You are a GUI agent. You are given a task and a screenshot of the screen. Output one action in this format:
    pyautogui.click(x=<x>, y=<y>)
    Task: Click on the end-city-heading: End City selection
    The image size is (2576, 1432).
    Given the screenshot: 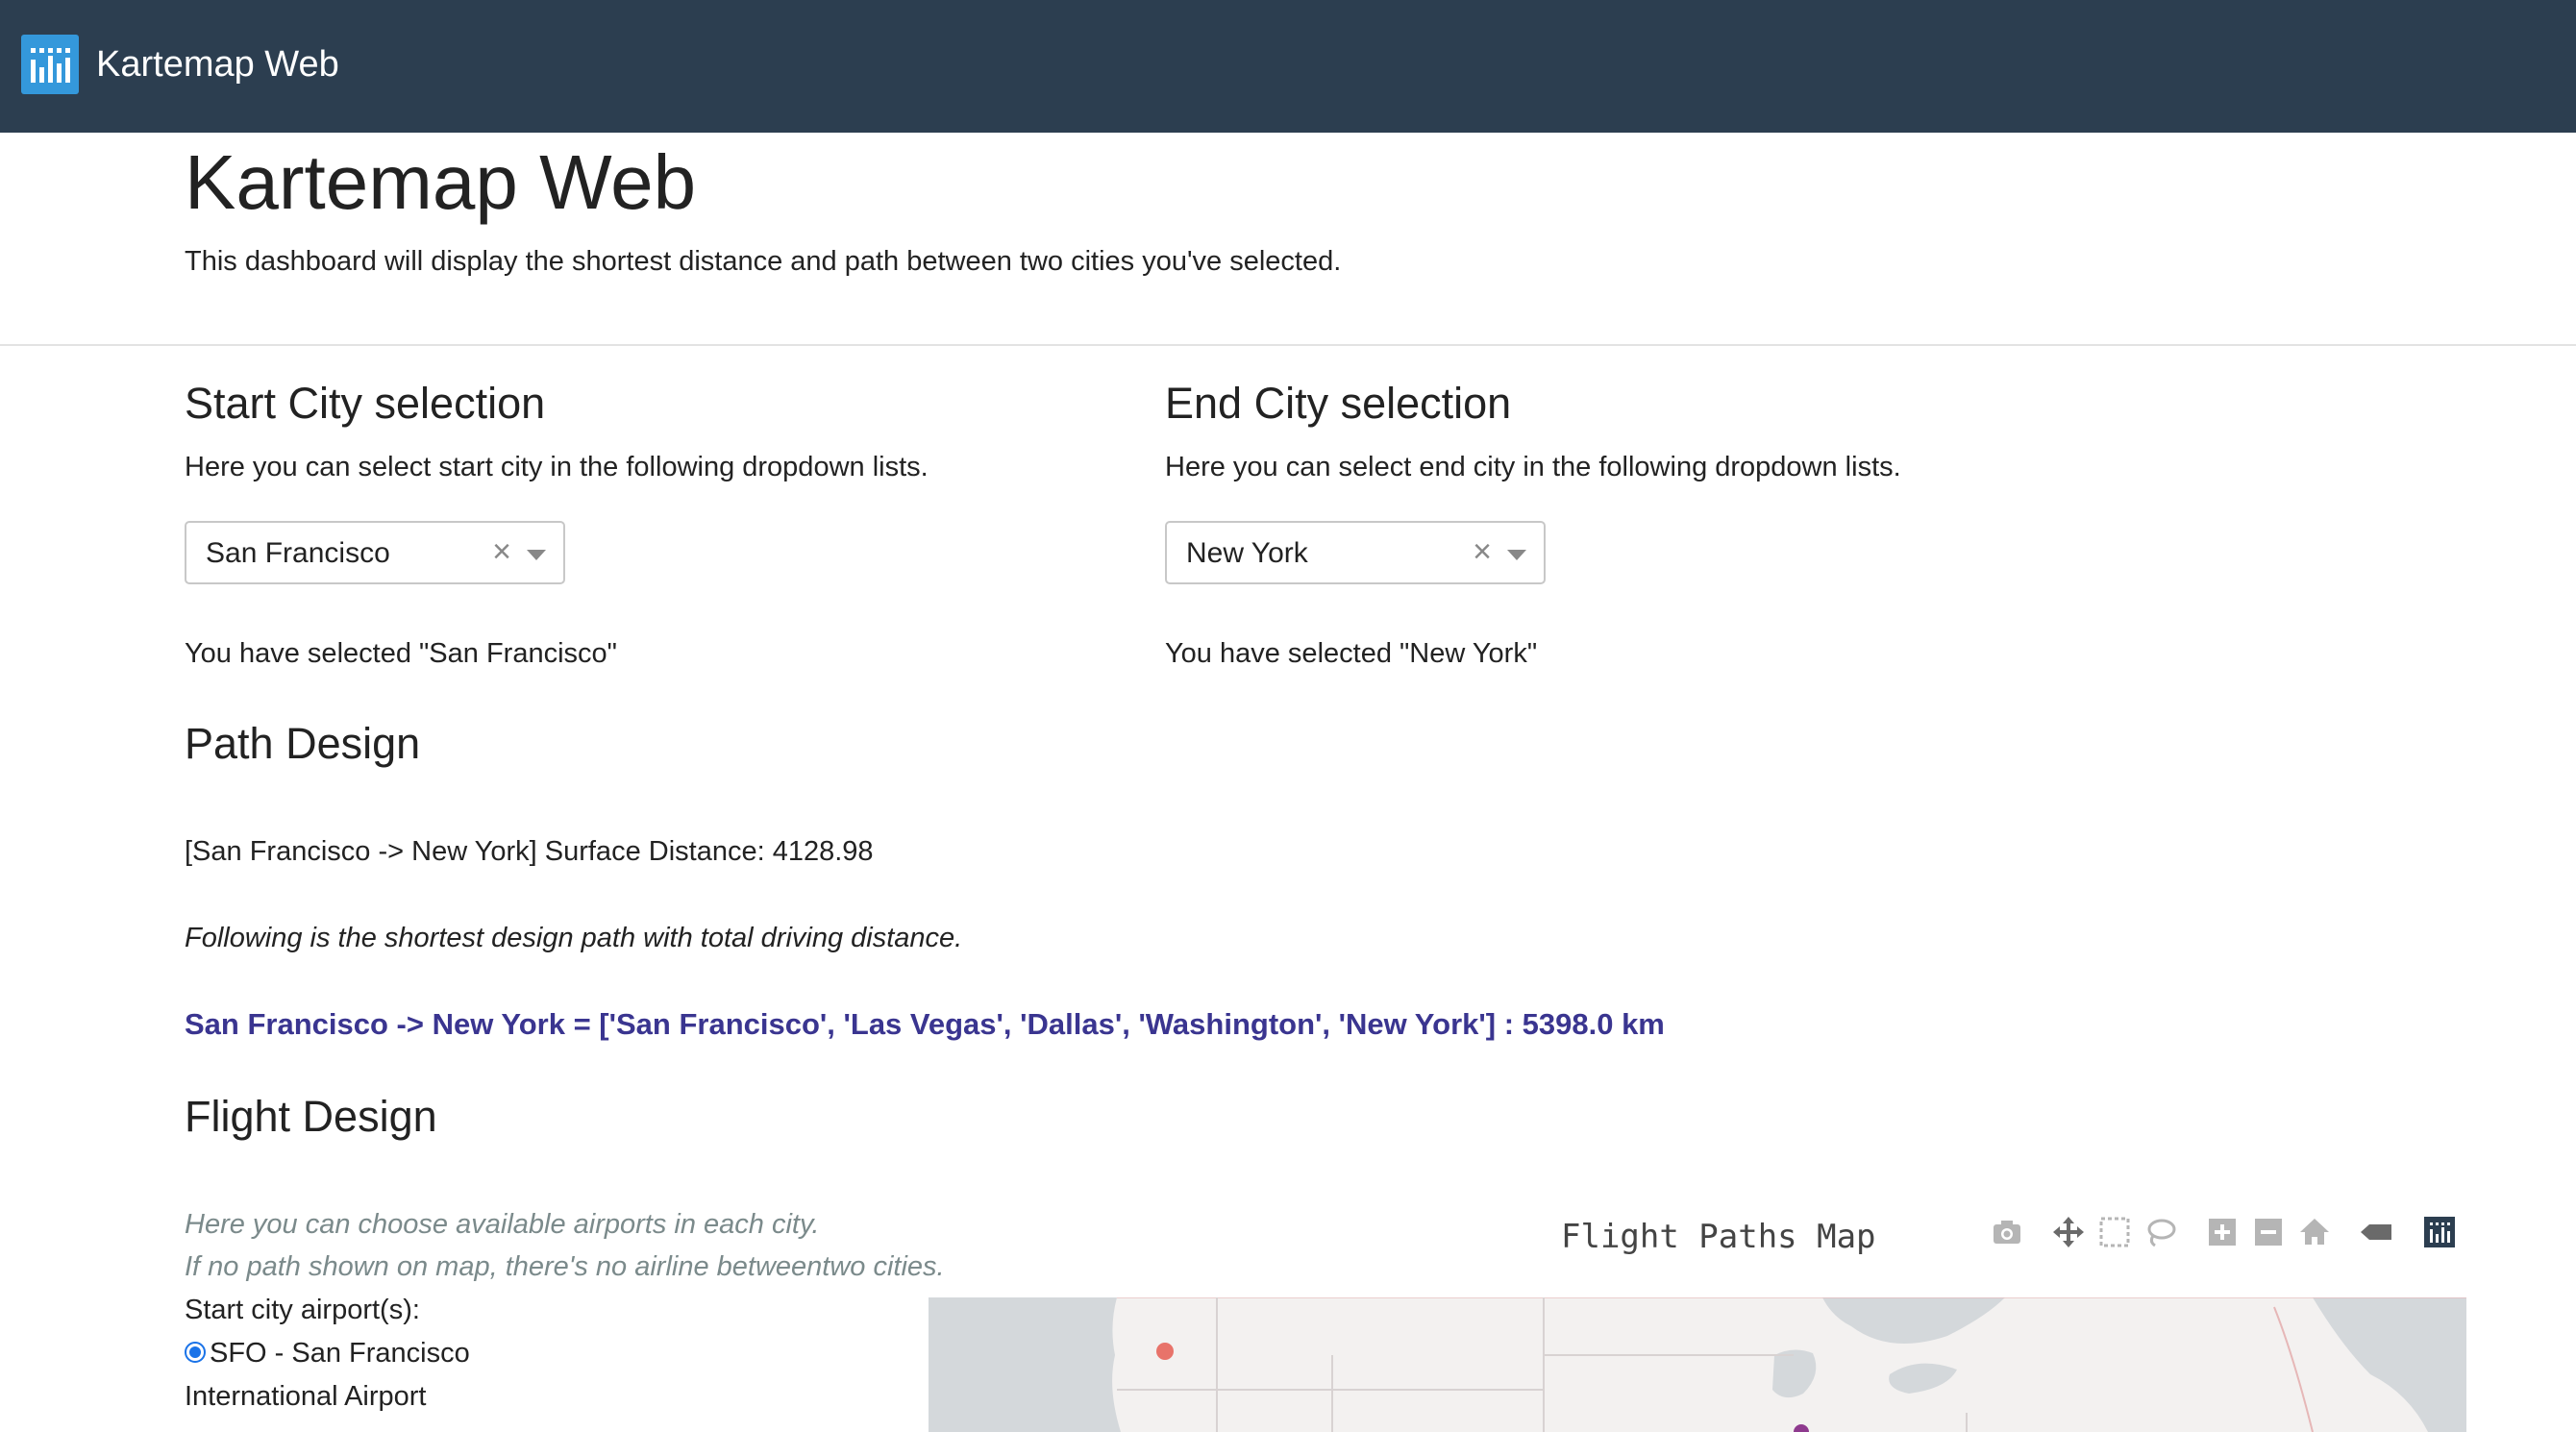 What is the action you would take?
    pyautogui.click(x=1338, y=403)
    